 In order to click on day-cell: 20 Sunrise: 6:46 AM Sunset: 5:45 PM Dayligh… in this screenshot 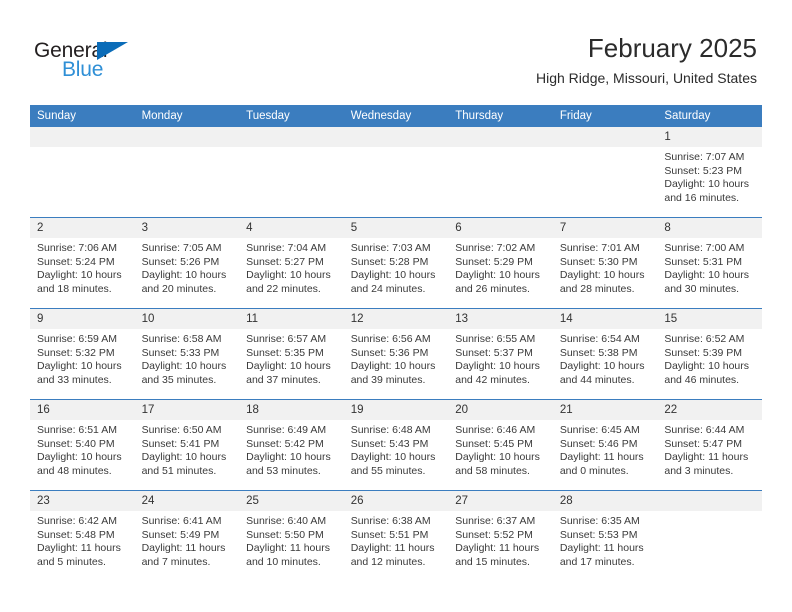, I will do `click(500, 445)`.